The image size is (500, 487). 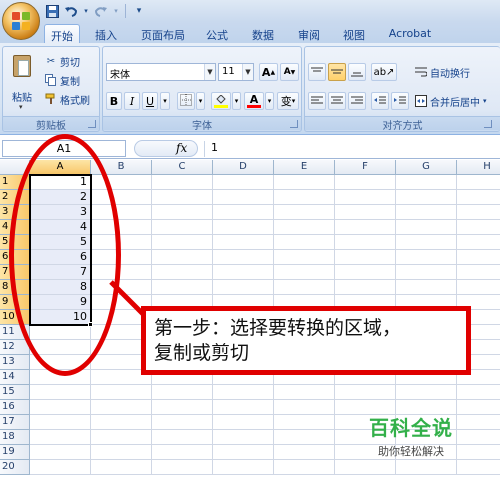 What do you see at coordinates (304, 182) in the screenshot?
I see `cell-e1` at bounding box center [304, 182].